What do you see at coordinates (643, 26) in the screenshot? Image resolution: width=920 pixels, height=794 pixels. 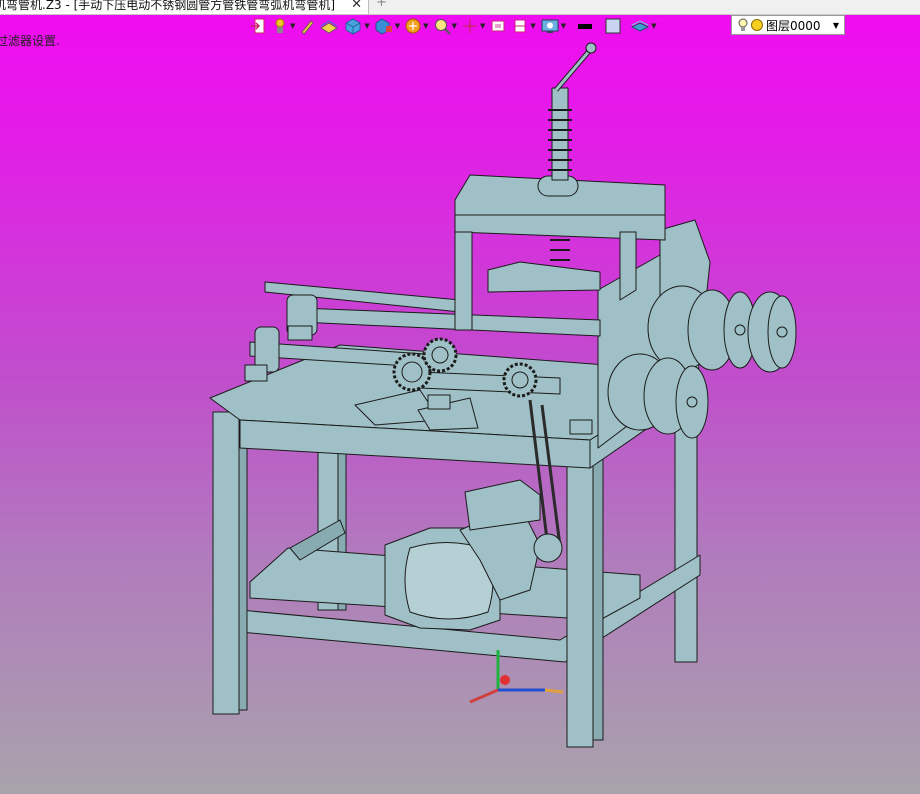 I see `layer-plane-icon: ▼` at bounding box center [643, 26].